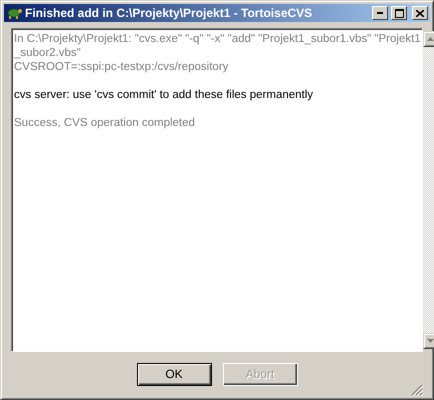  Describe the element at coordinates (48, 53) in the screenshot. I see `log-line: _subor2.vbs"` at that location.